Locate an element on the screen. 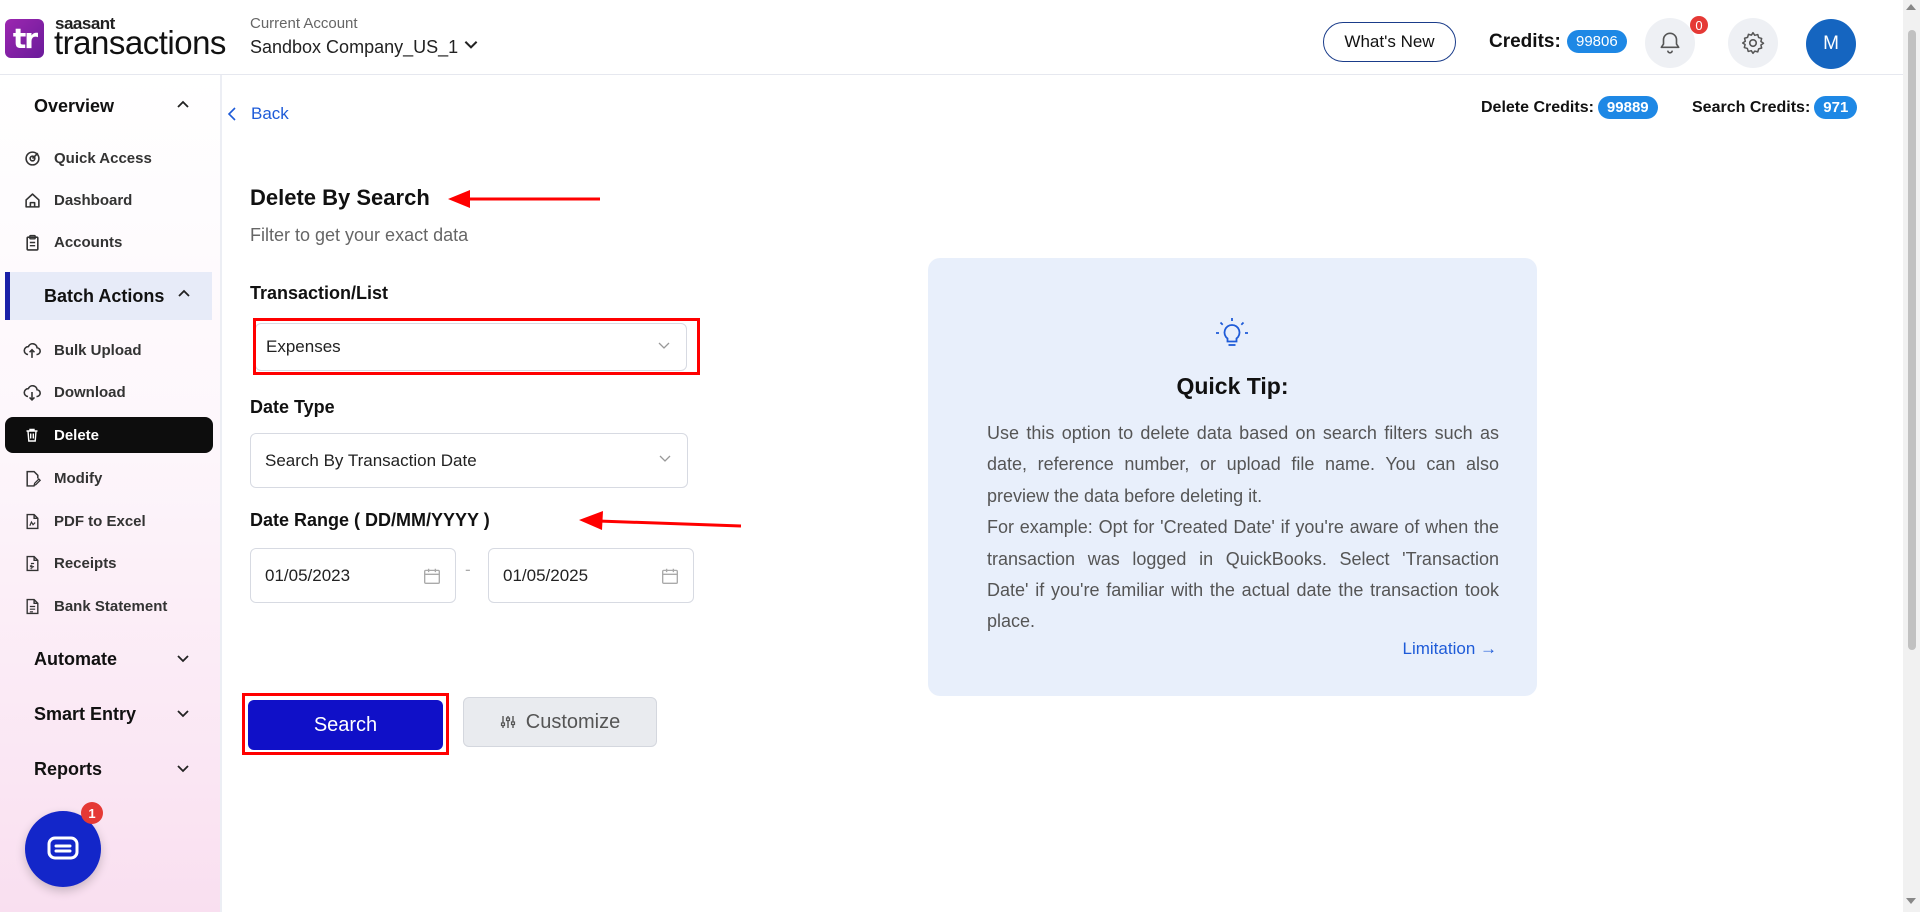 This screenshot has width=1920, height=912. date-to-input: 01/05/2025 is located at coordinates (591, 575).